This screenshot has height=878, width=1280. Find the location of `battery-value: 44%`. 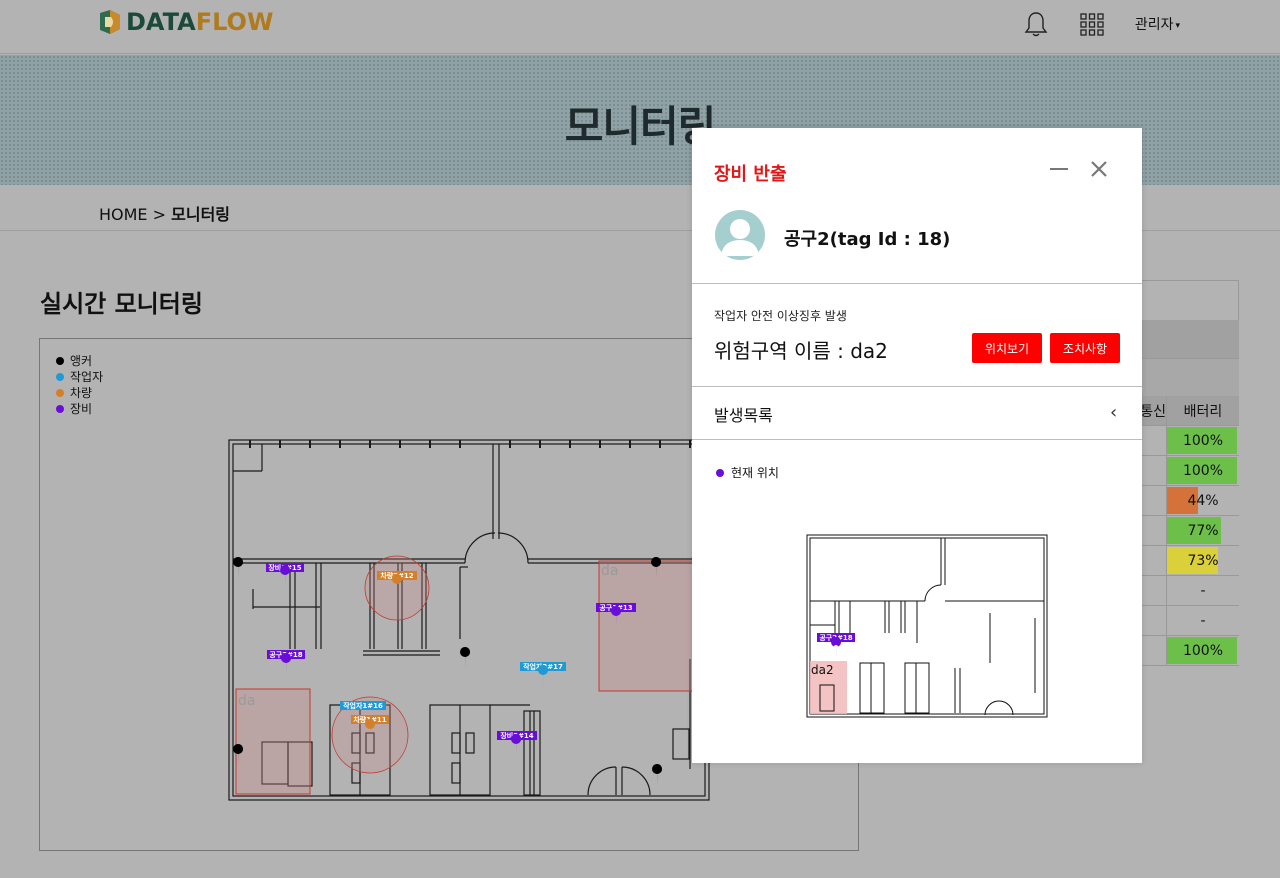

battery-value: 44% is located at coordinates (1203, 500).